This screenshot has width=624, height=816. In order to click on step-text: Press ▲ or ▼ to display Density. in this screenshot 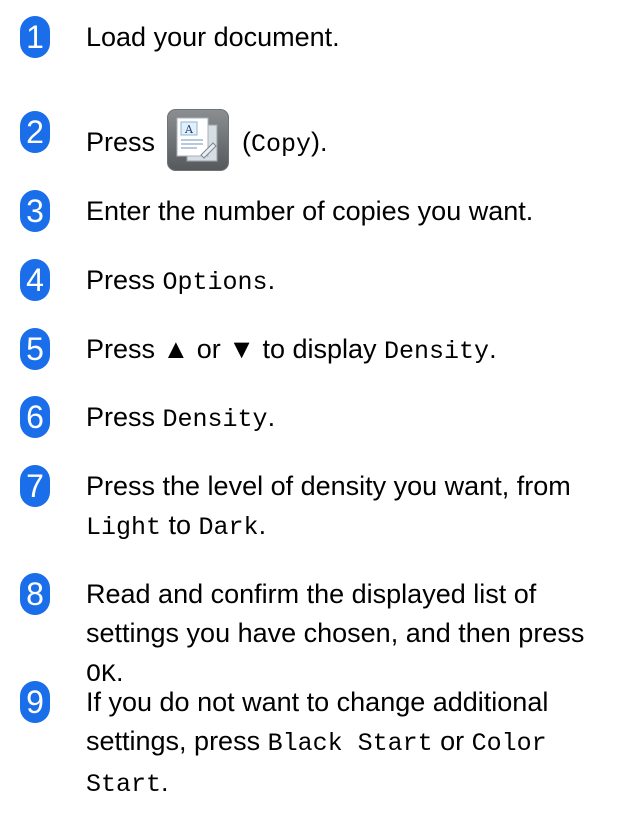, I will do `click(351, 350)`.